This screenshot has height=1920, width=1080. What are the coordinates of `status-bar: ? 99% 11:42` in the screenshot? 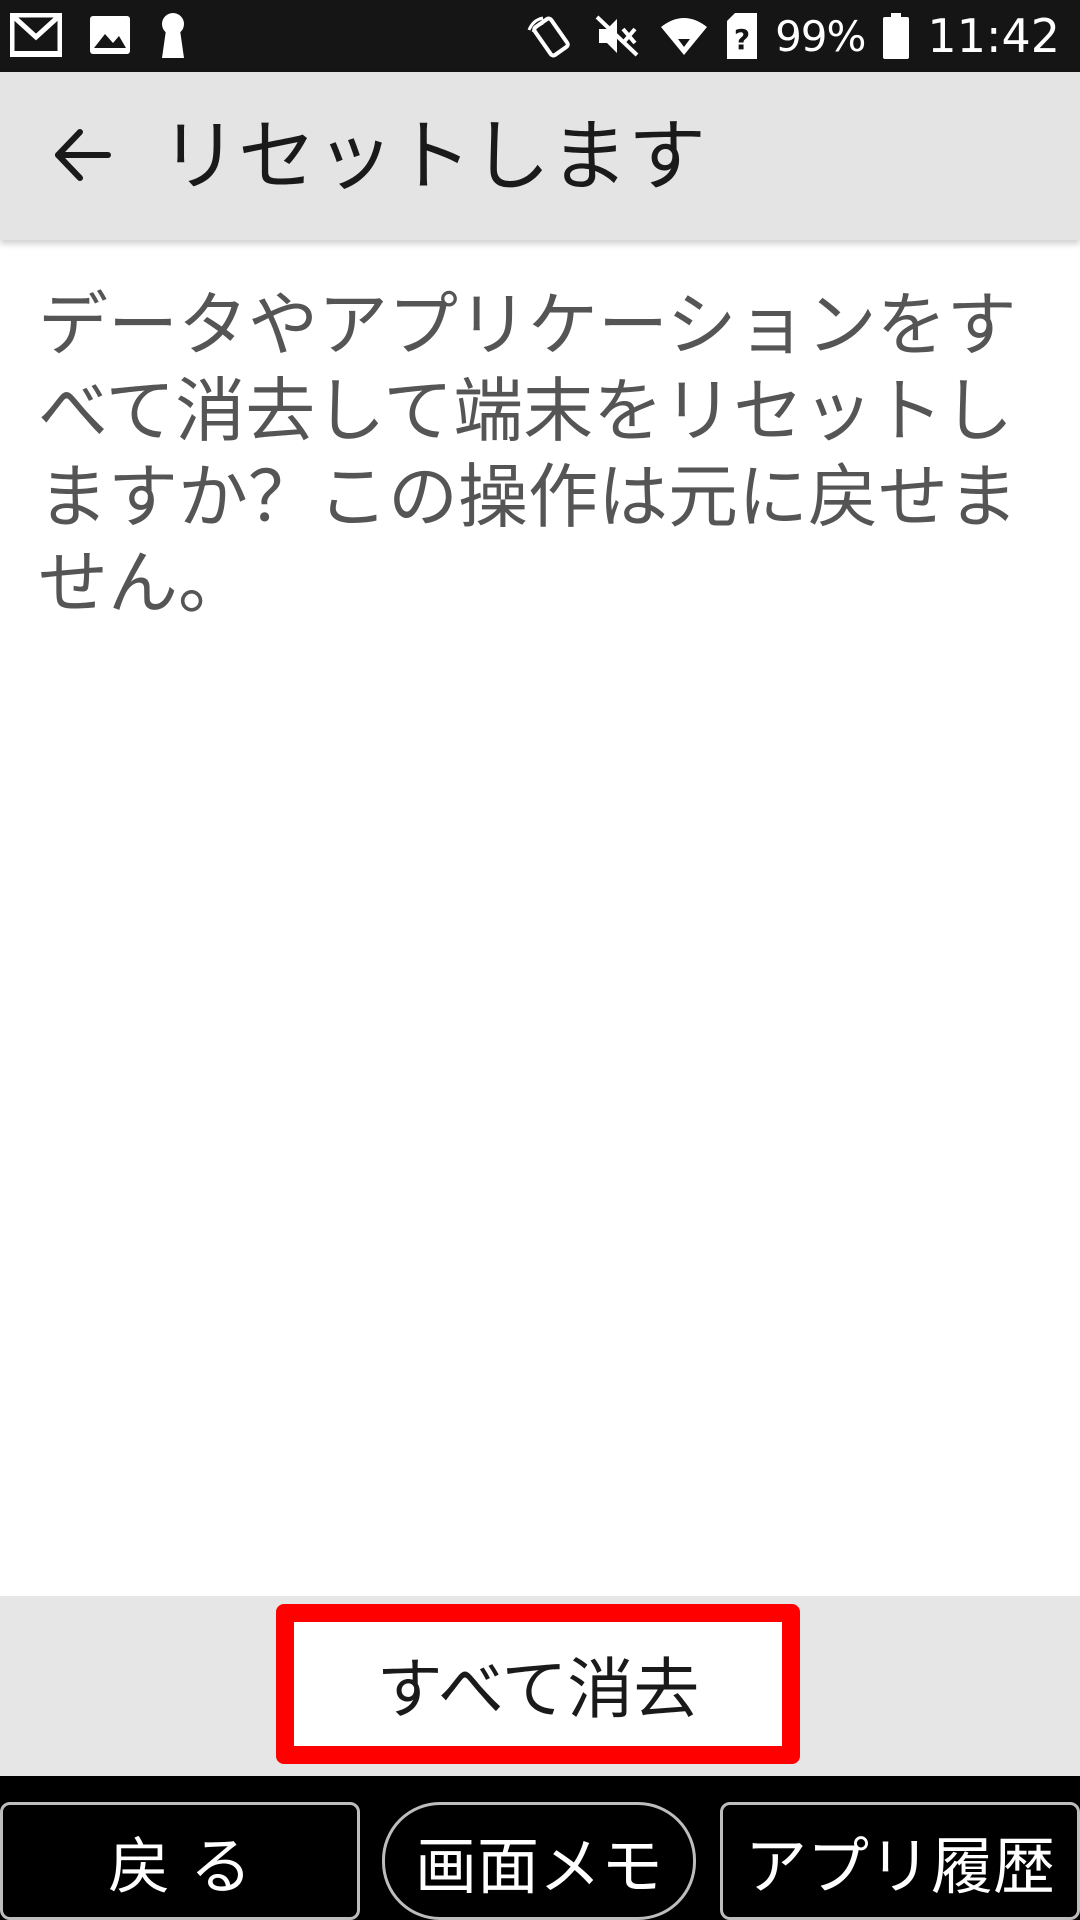 It's located at (540, 36).